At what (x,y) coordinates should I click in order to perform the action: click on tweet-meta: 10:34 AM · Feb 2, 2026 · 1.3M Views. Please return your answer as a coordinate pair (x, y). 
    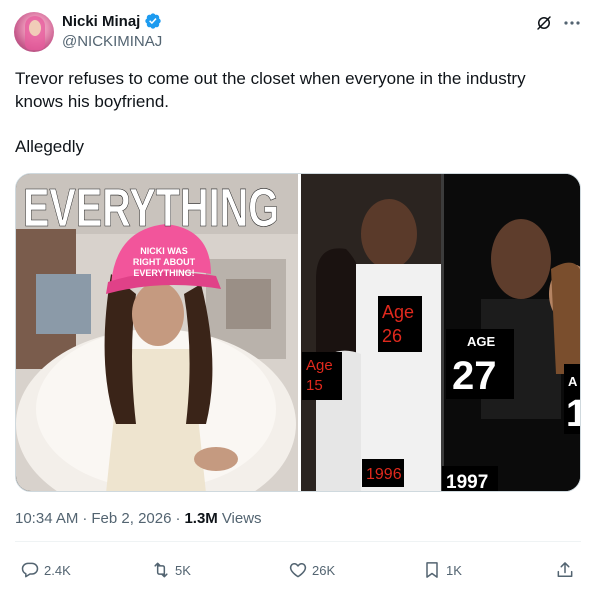
    Looking at the image, I should click on (138, 518).